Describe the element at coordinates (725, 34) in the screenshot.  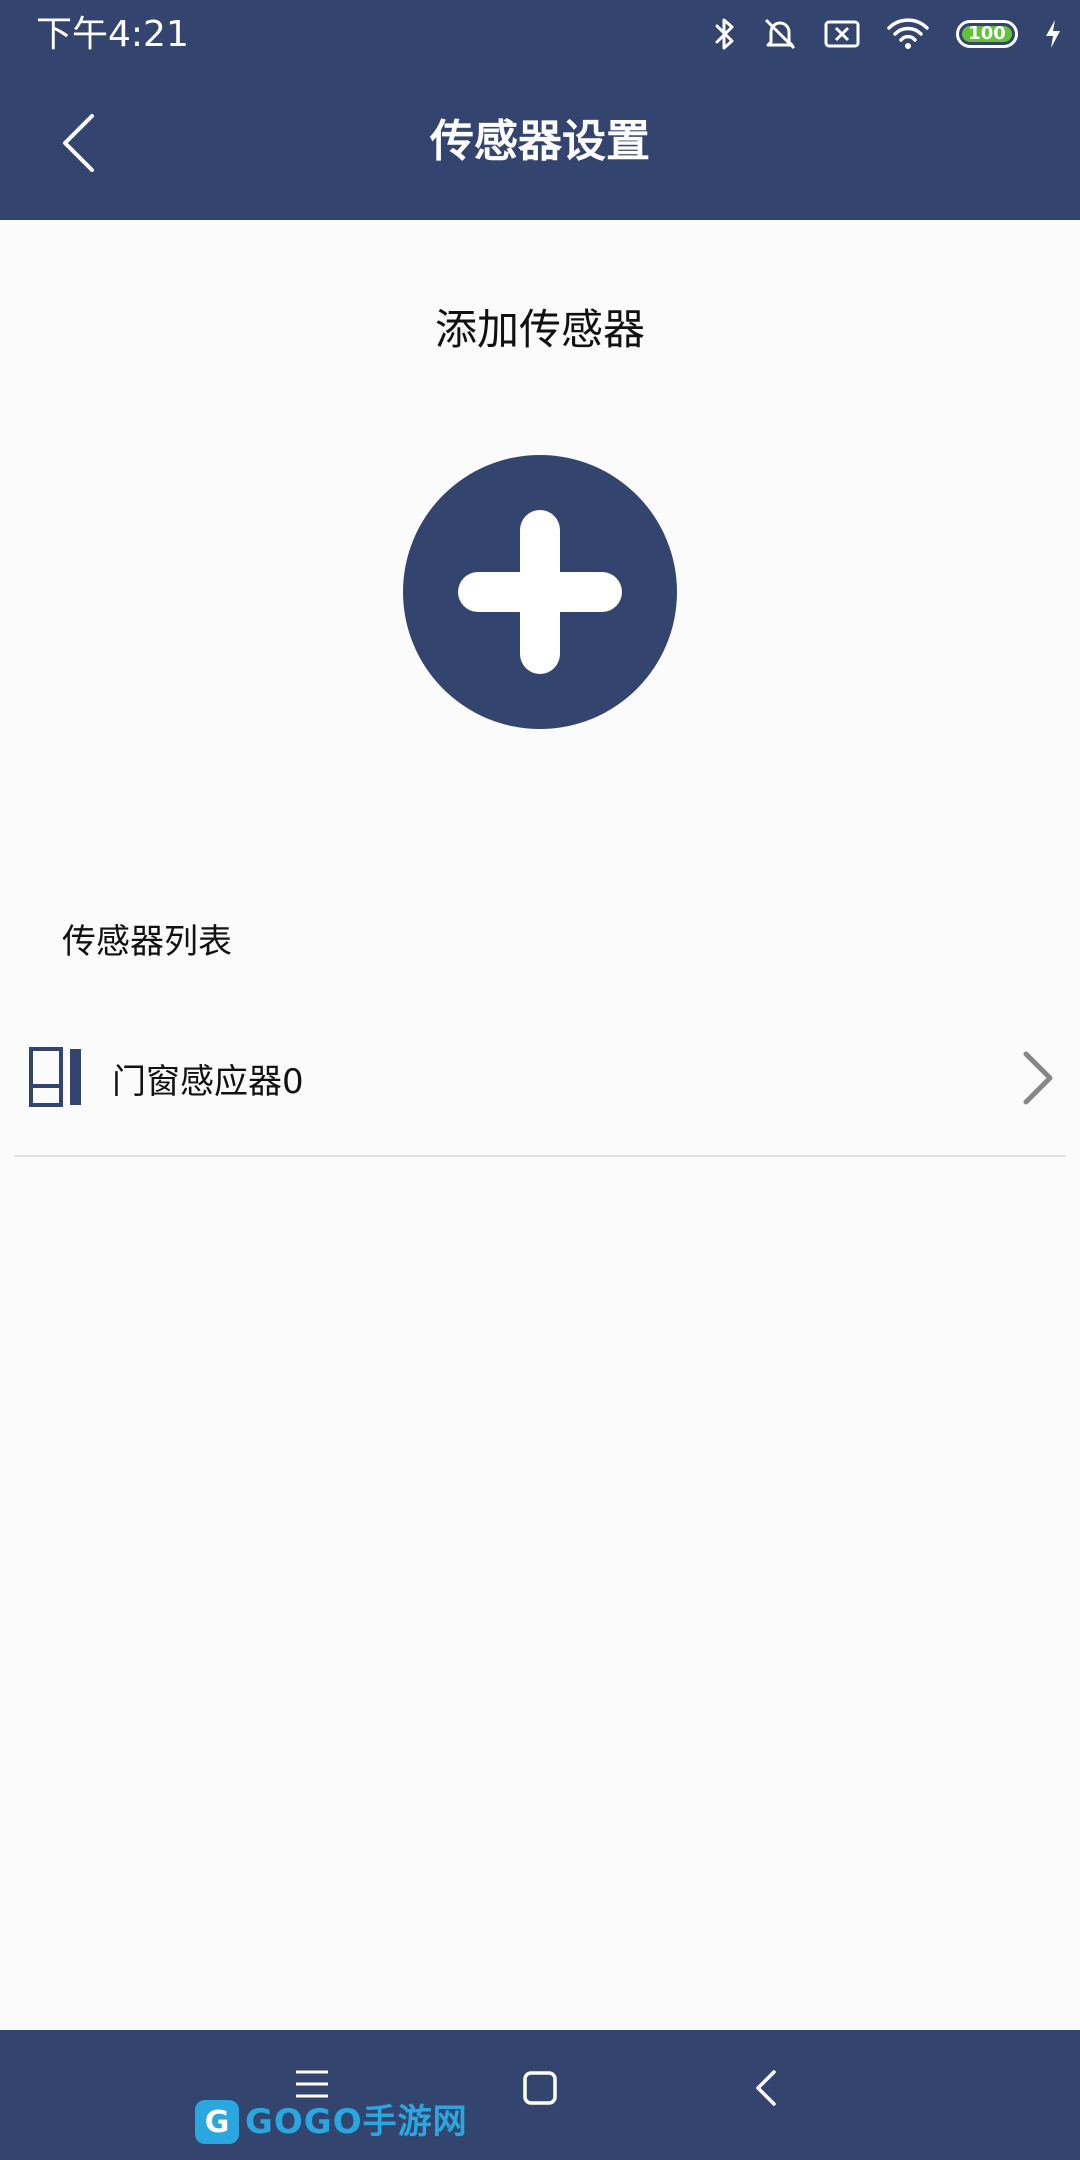
I see `bluetooth-icon` at that location.